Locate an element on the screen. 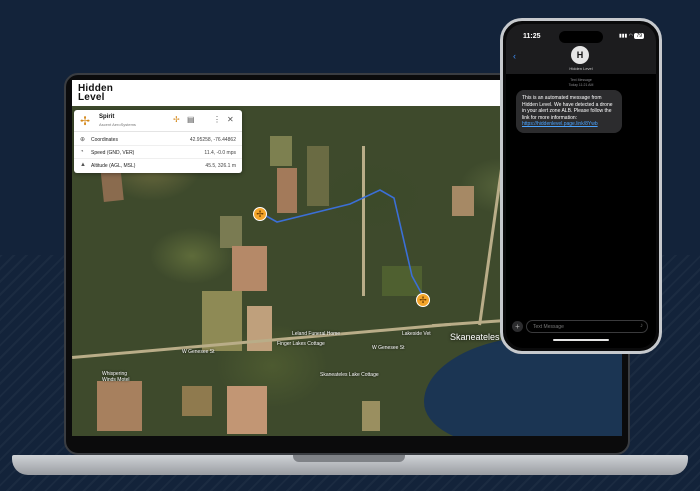 The width and height of the screenshot is (700, 491). message-time: Today 11:21 AM is located at coordinates (581, 85).